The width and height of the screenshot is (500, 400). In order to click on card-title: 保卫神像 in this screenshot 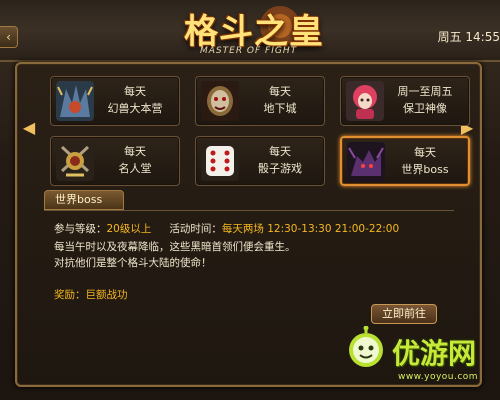, I will do `click(425, 108)`.